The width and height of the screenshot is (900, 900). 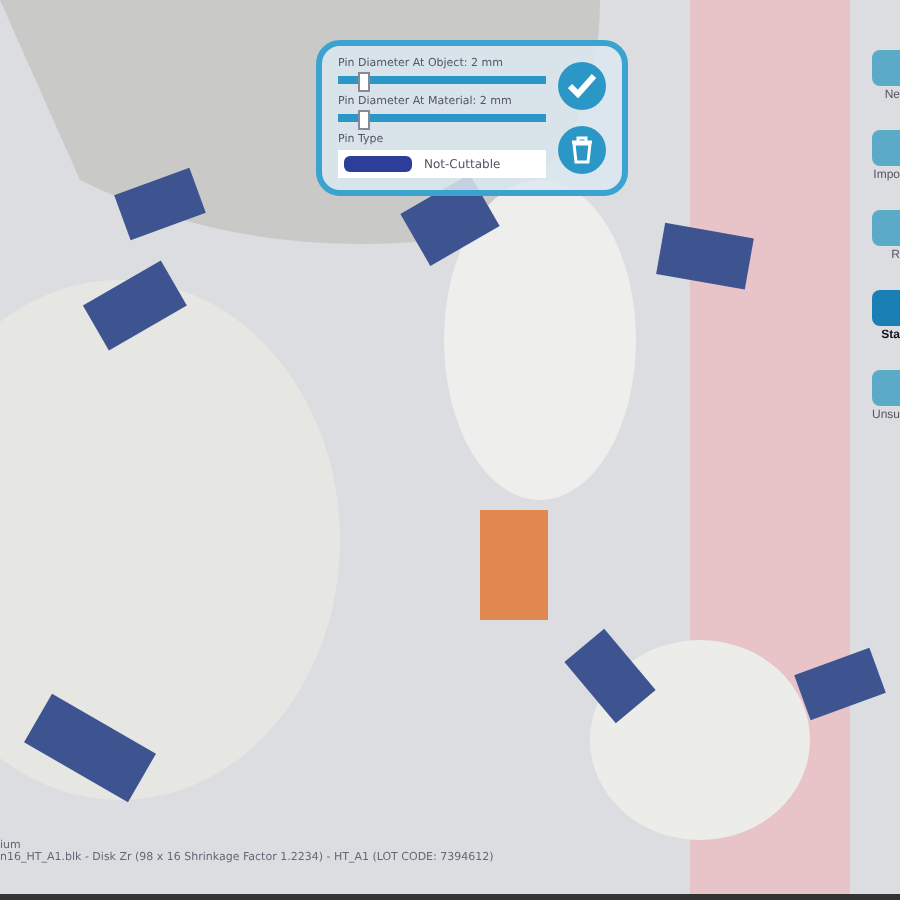 I want to click on delete-button, so click(x=582, y=150).